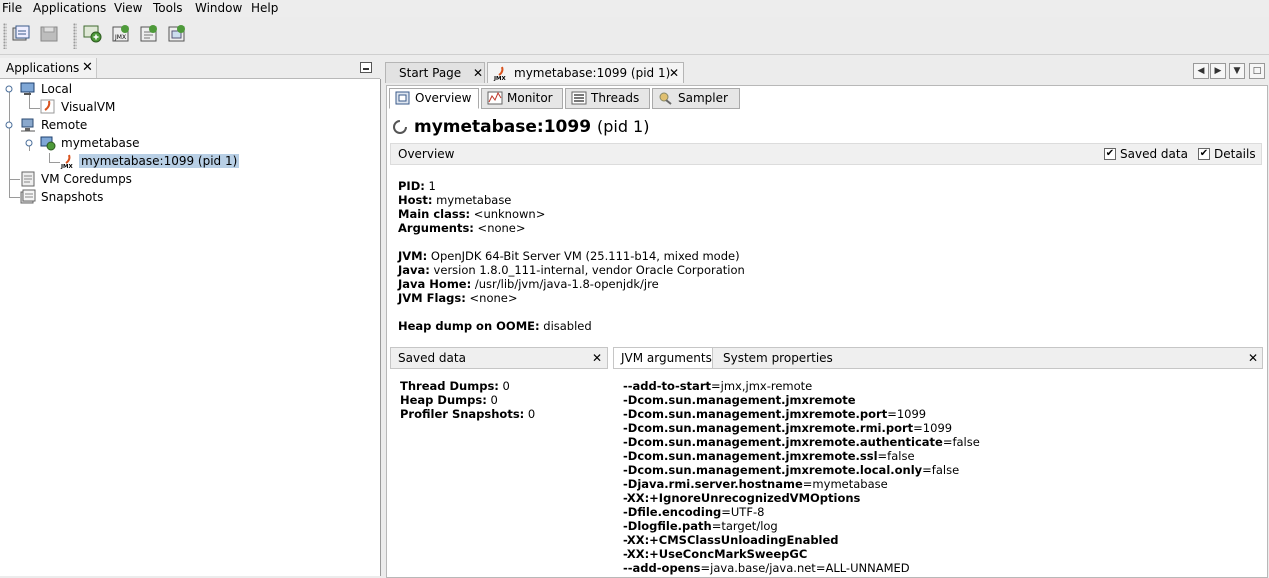 This screenshot has width=1269, height=578. Describe the element at coordinates (218, 8) in the screenshot. I see `menu-window: Window` at that location.